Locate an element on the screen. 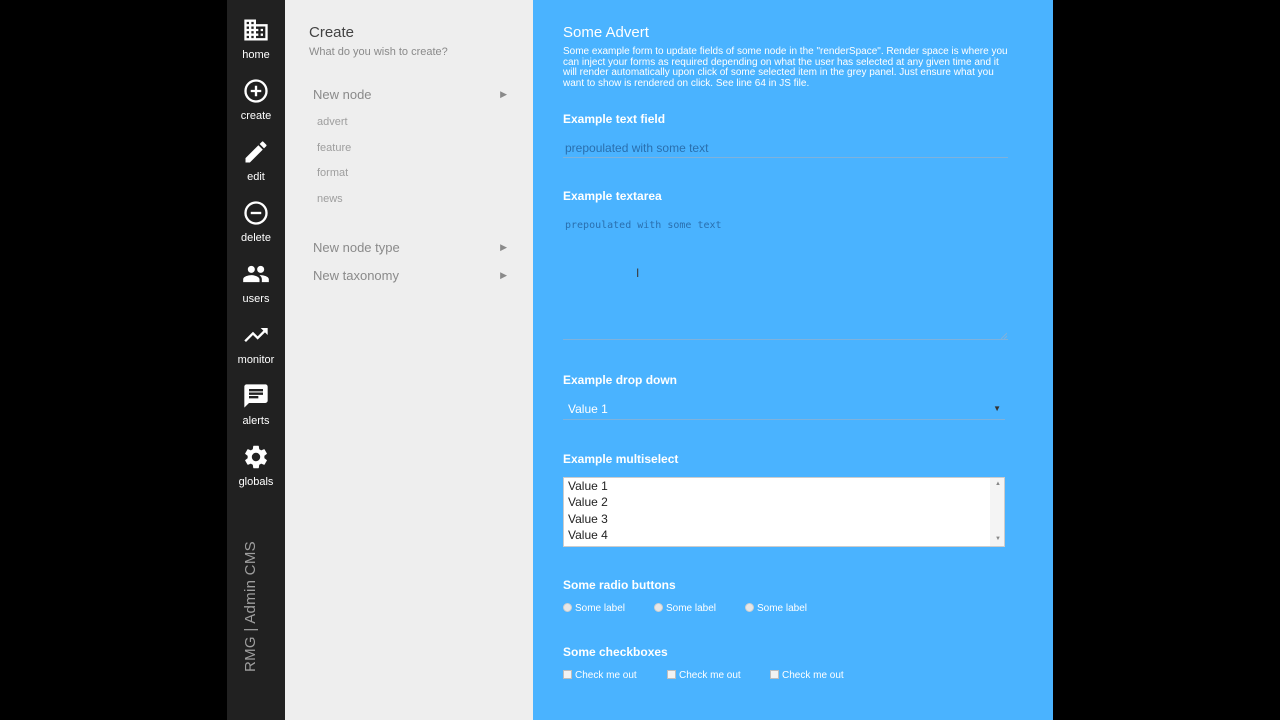 The width and height of the screenshot is (1280, 720). multiselect-option: Value 1 is located at coordinates (588, 486).